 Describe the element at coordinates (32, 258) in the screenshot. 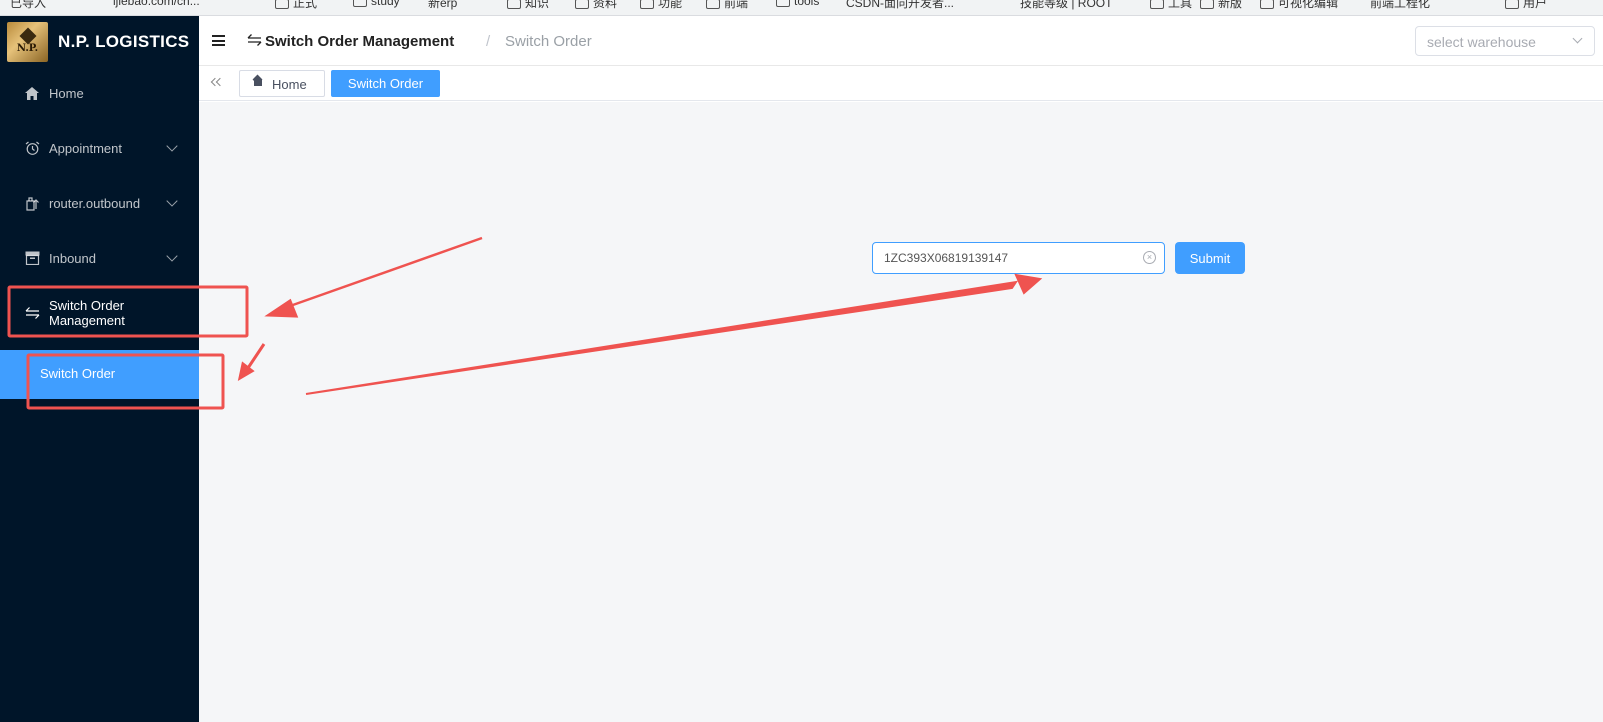

I see `archive-box-icon` at that location.